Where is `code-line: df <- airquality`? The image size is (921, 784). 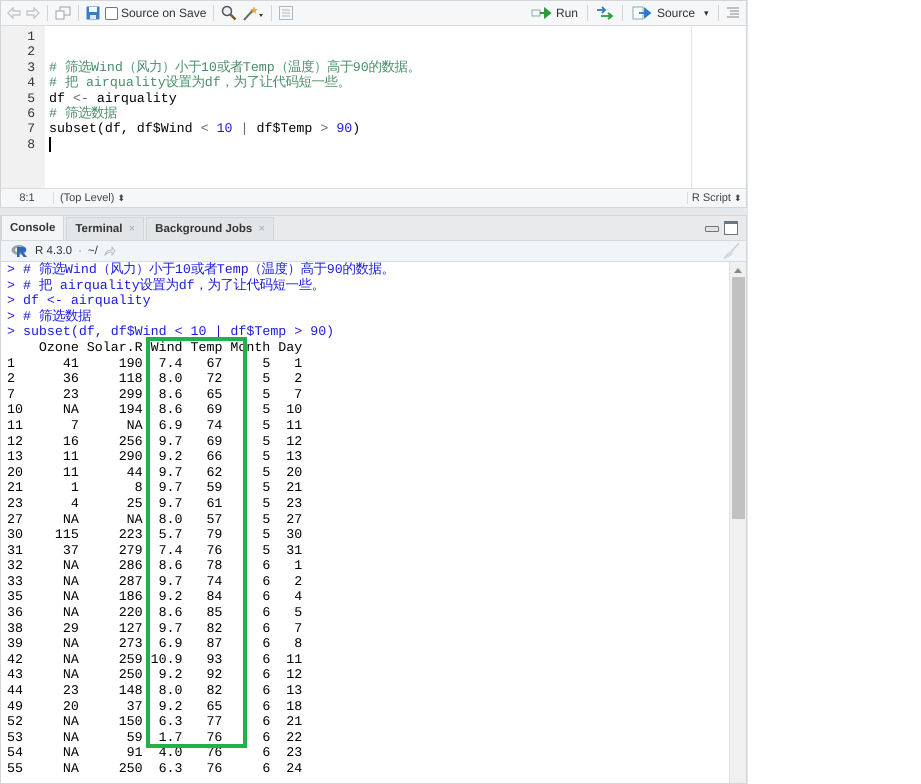
code-line: df <- airquality is located at coordinates (113, 98).